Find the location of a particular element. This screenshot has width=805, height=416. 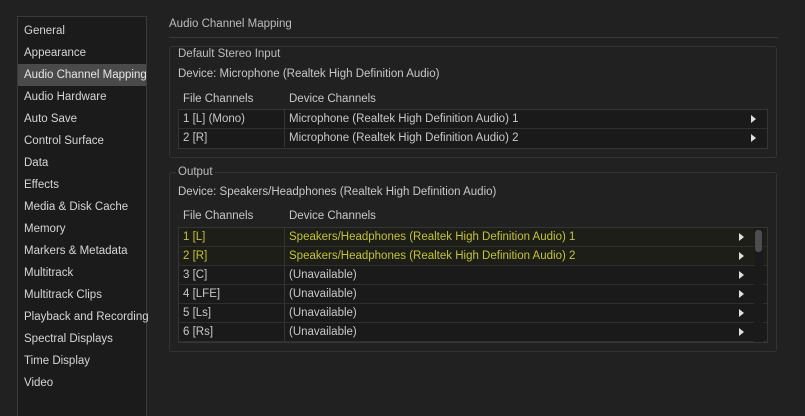

sidebar-item-effects: Effects is located at coordinates (82, 185).